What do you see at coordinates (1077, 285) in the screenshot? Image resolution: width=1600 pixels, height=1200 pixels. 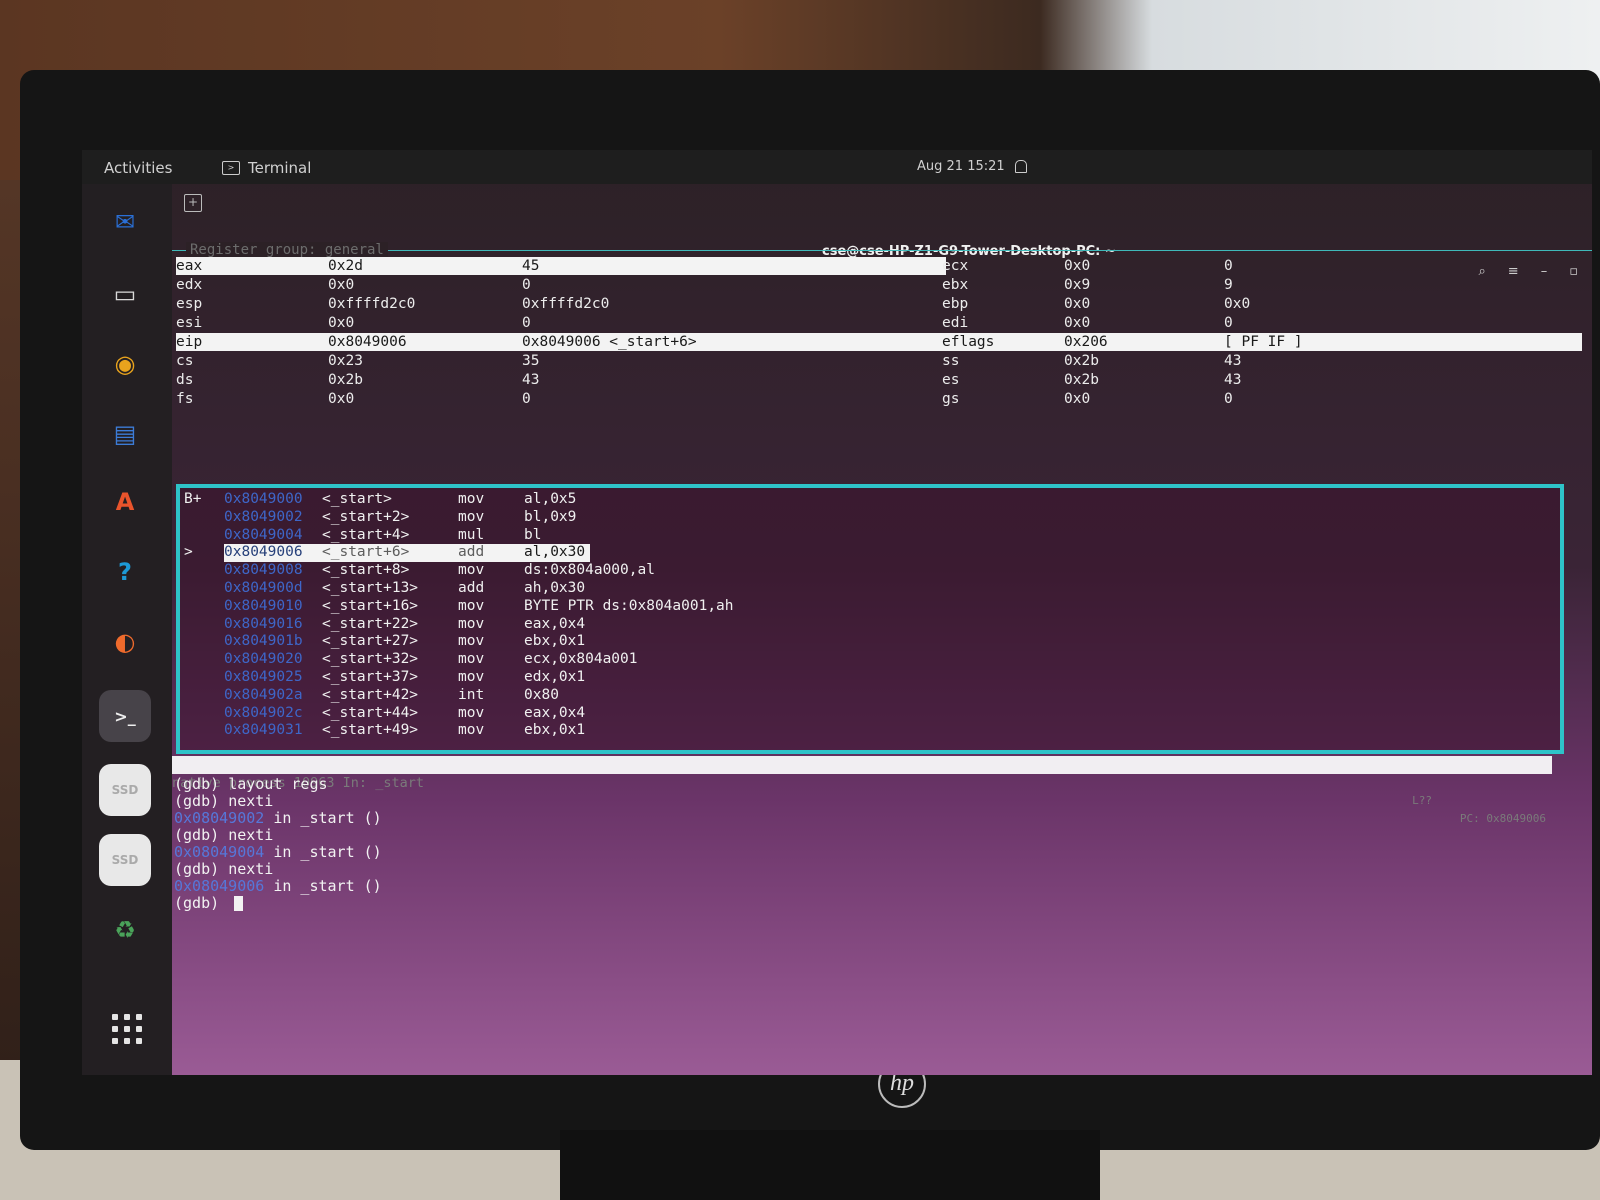 I see `register-hex-value: 0x9` at bounding box center [1077, 285].